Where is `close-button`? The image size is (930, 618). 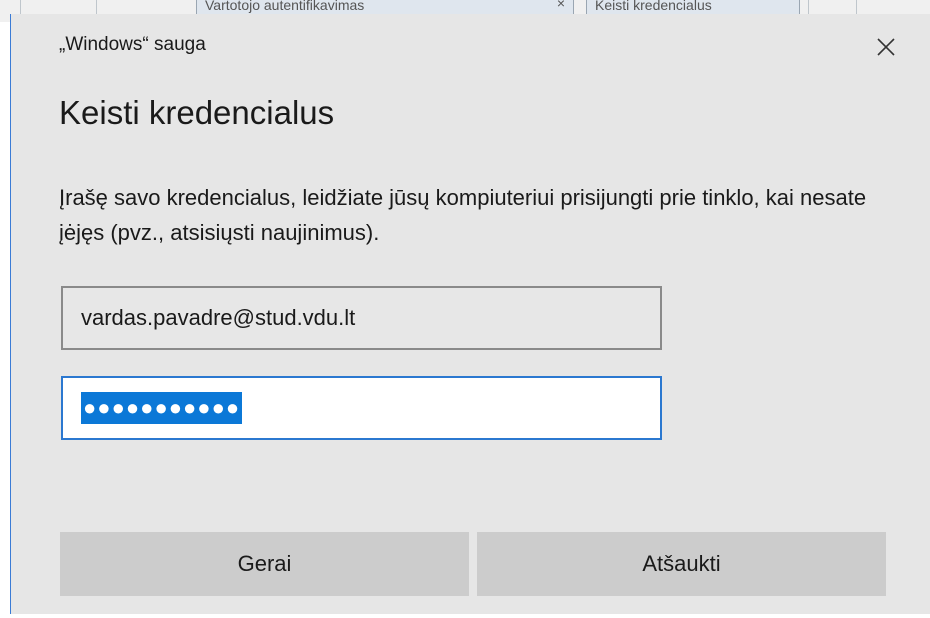 close-button is located at coordinates (886, 47).